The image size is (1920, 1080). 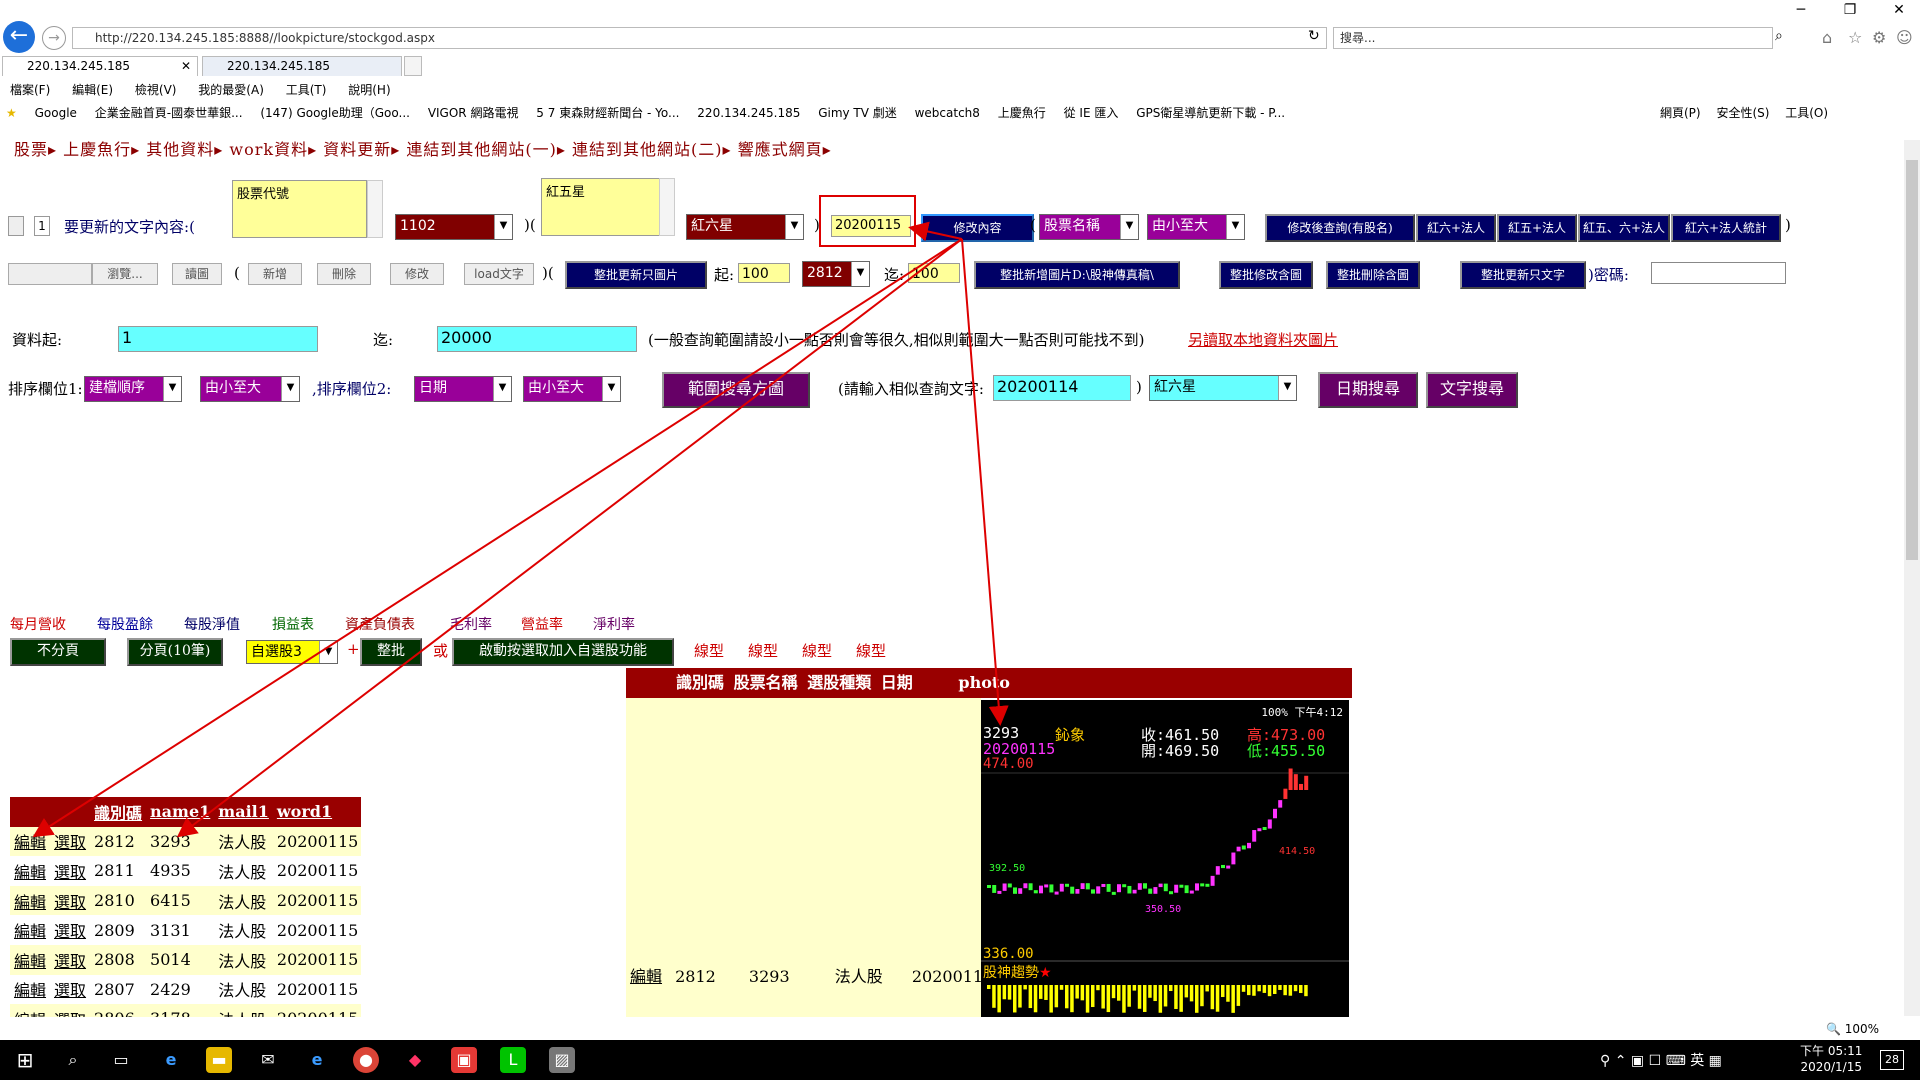 What do you see at coordinates (977, 228) in the screenshot?
I see `modify-content-button: 修改內容` at bounding box center [977, 228].